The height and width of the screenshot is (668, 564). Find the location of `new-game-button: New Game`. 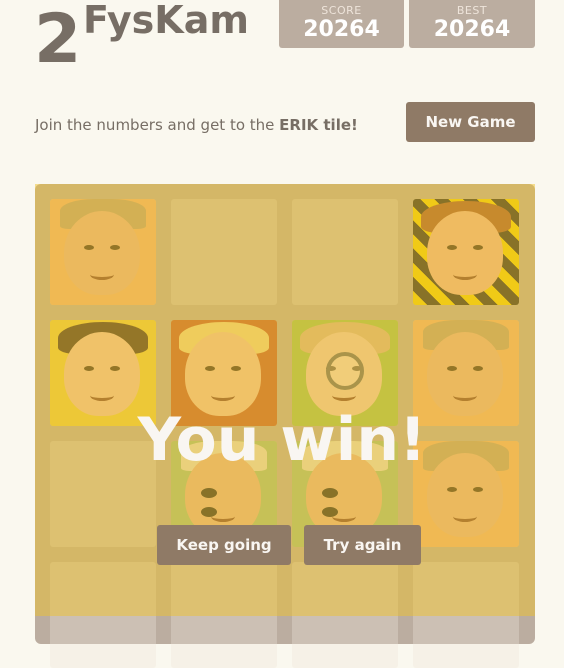

new-game-button: New Game is located at coordinates (470, 122).